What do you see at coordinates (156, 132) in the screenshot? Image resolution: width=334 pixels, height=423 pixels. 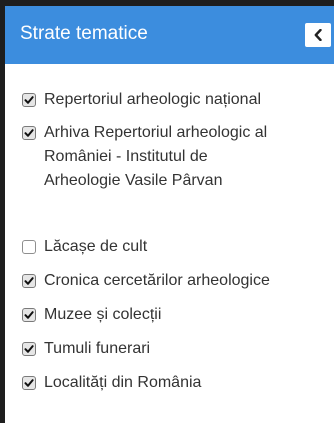 I see `layer-label: Arhiva Repertoriul arheologic al` at bounding box center [156, 132].